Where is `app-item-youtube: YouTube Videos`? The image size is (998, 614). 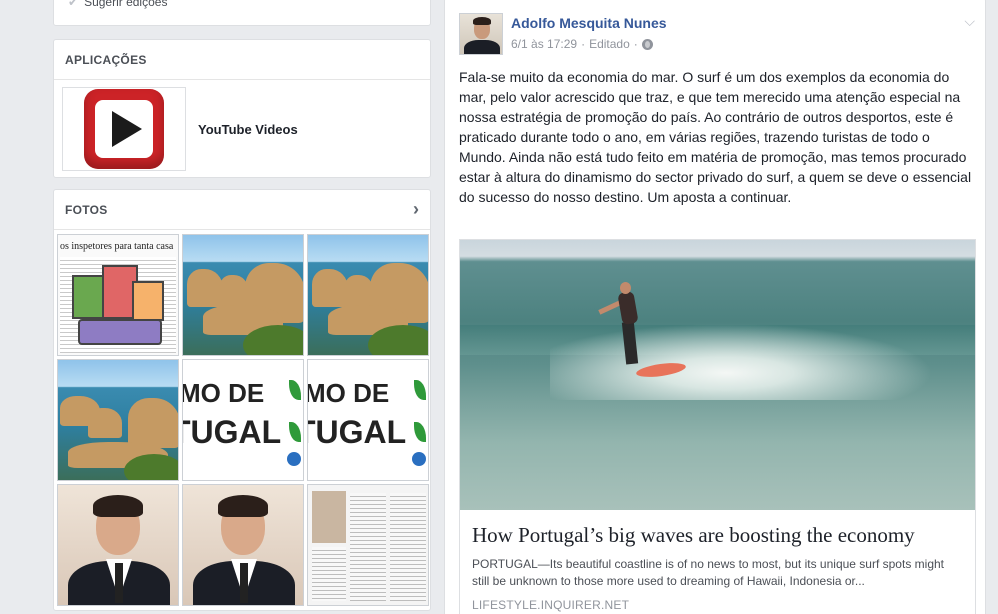
app-item-youtube: YouTube Videos is located at coordinates (180, 129).